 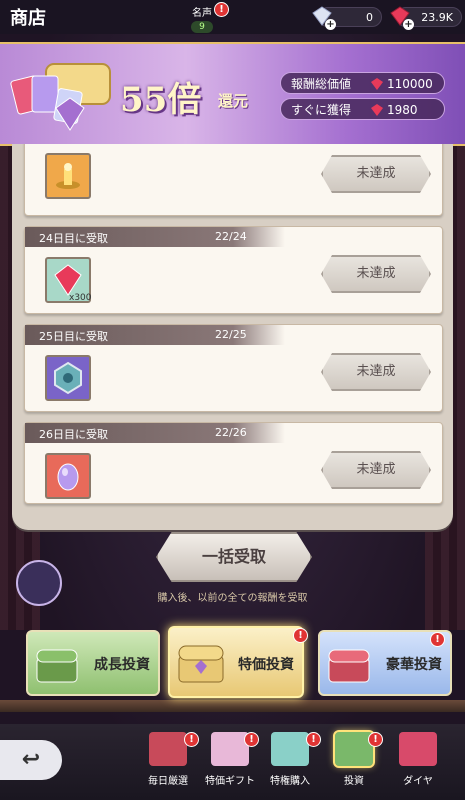 I want to click on investment-banner: 55倍 還元 報酬総価値 110000 すぐに獲得 1980, so click(x=232, y=94).